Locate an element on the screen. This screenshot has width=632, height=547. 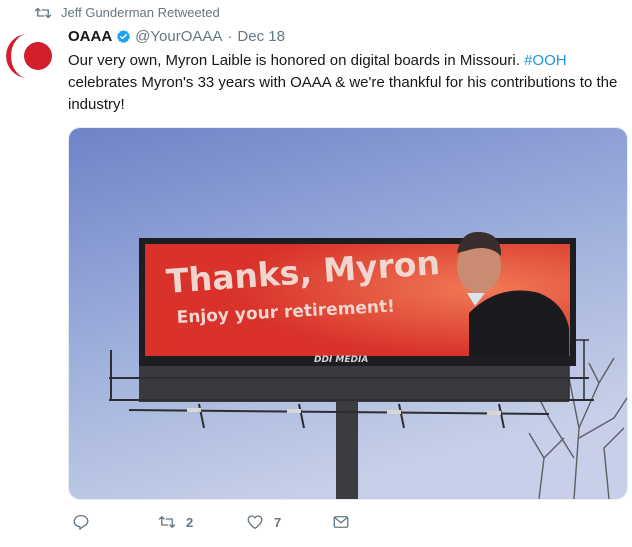
like-button: 7 is located at coordinates (263, 522).